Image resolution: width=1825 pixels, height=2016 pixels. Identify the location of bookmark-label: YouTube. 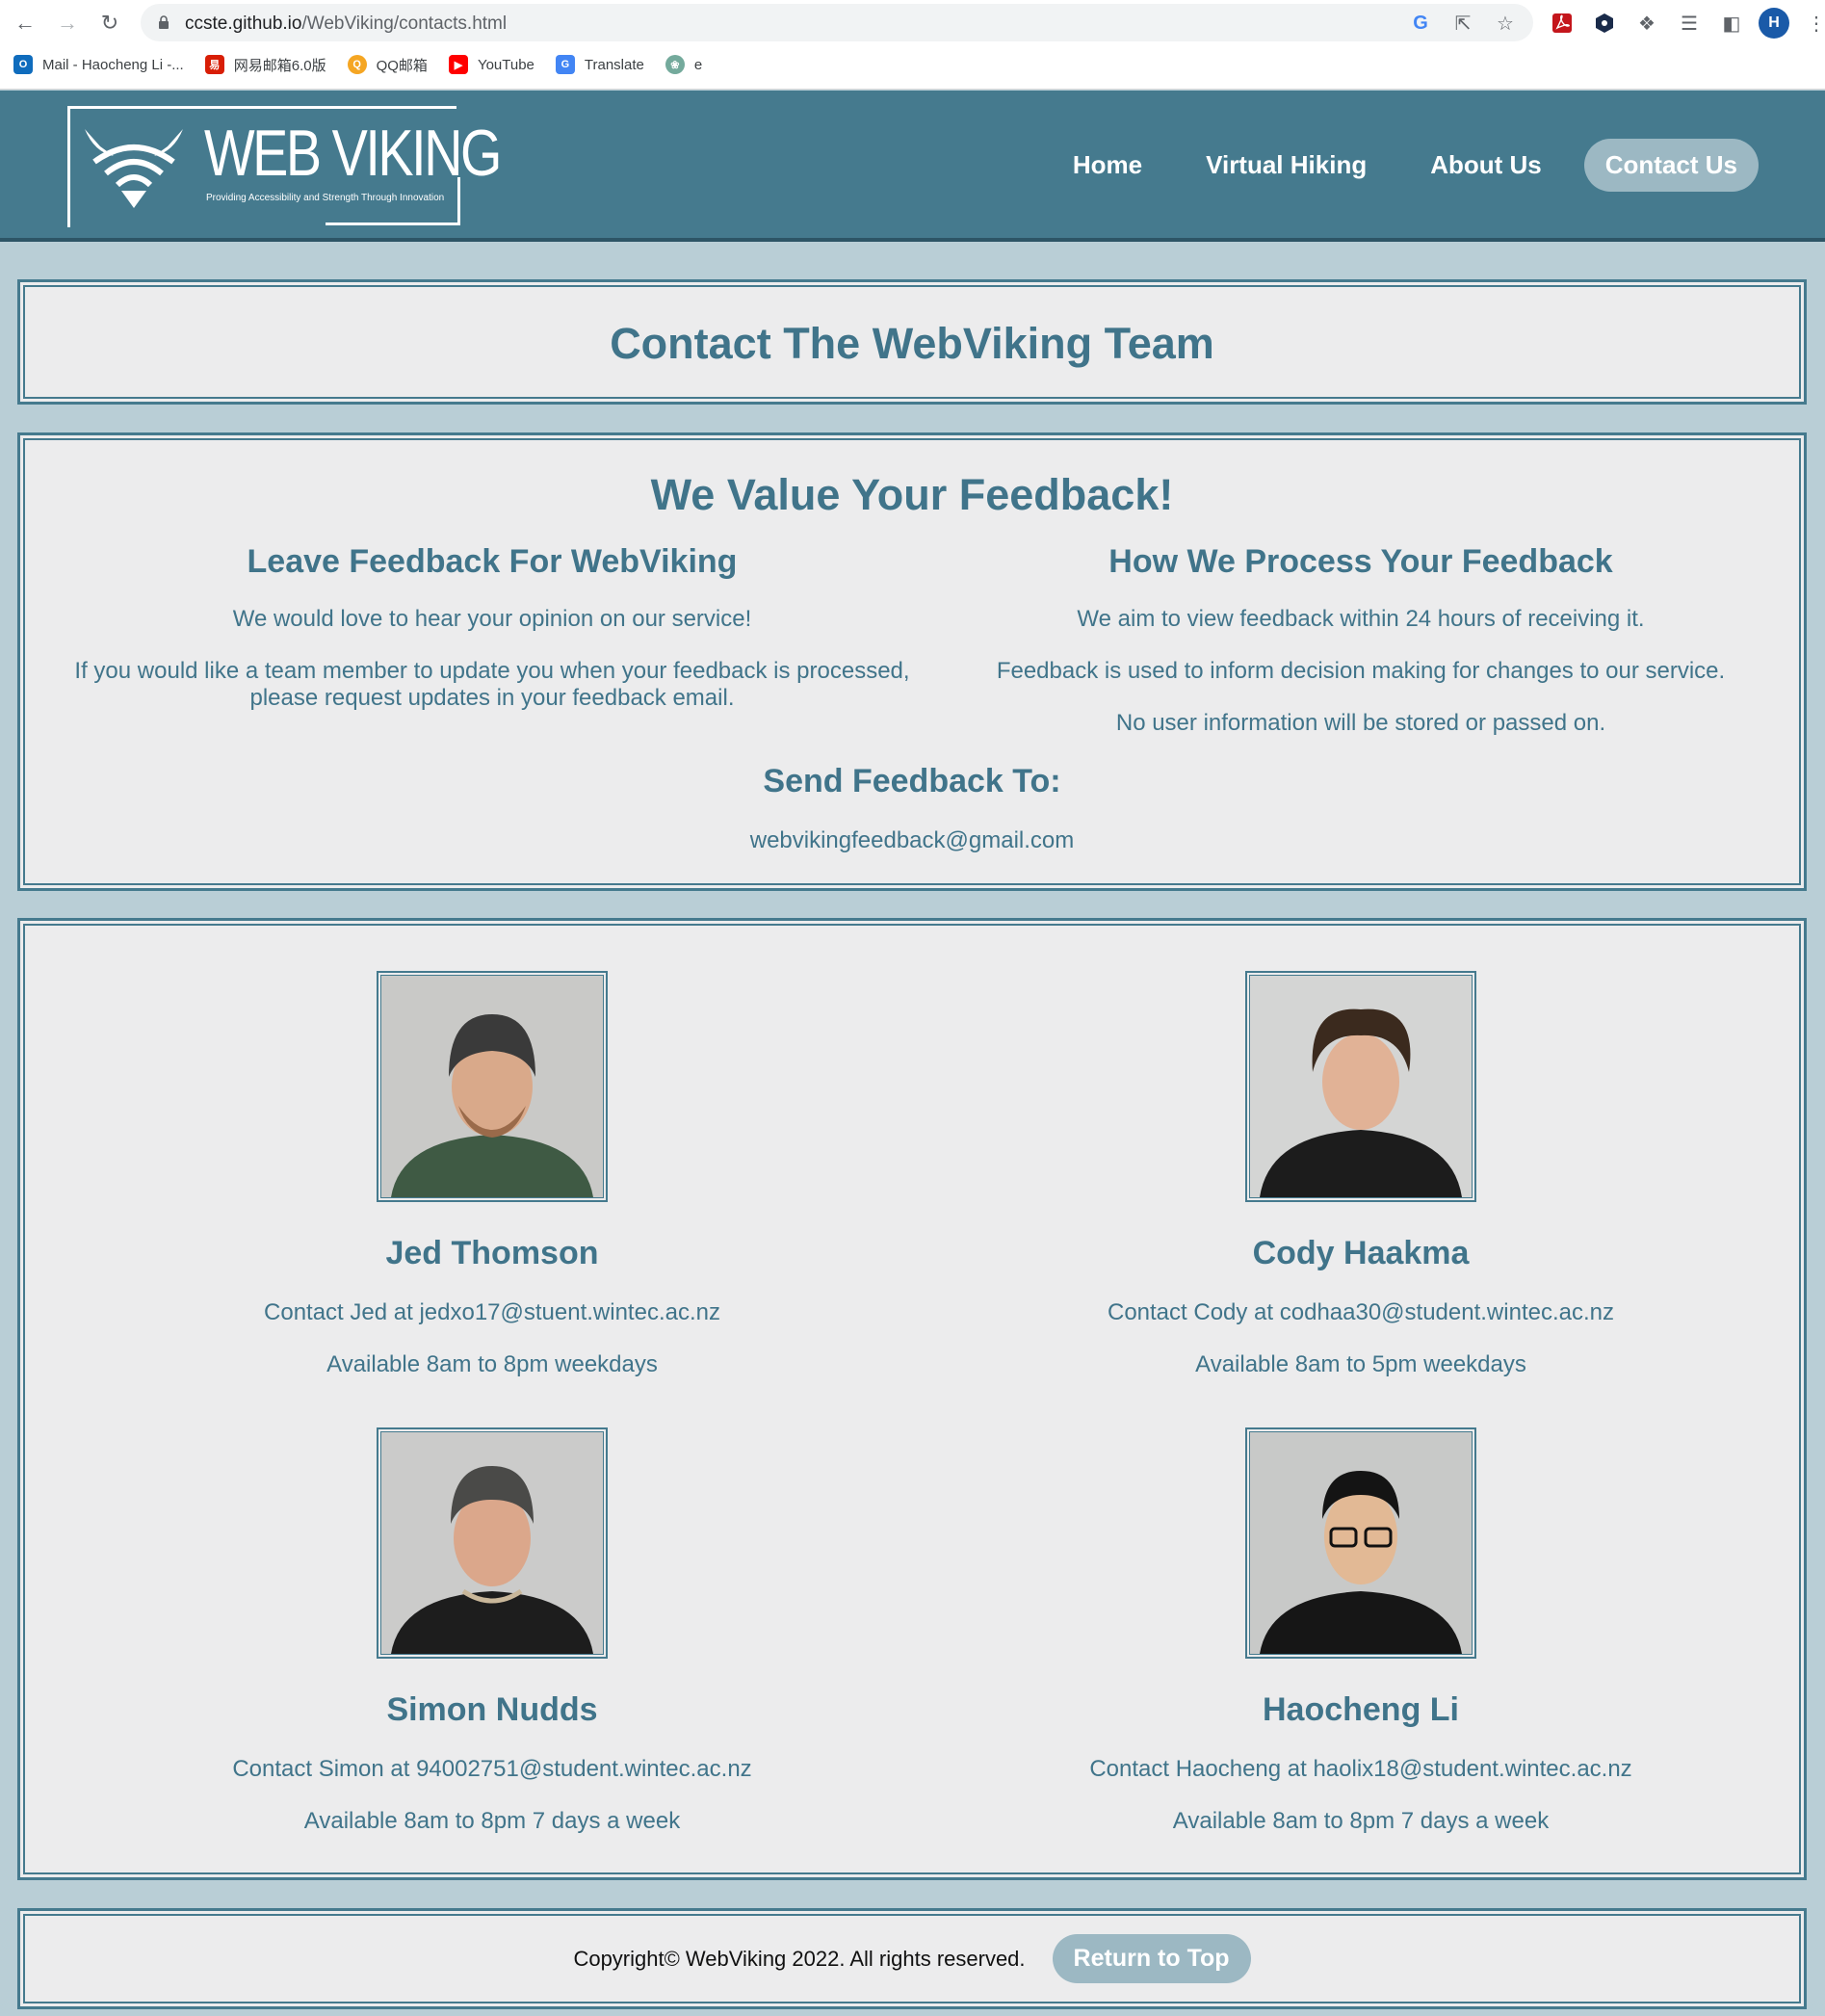
(506, 64).